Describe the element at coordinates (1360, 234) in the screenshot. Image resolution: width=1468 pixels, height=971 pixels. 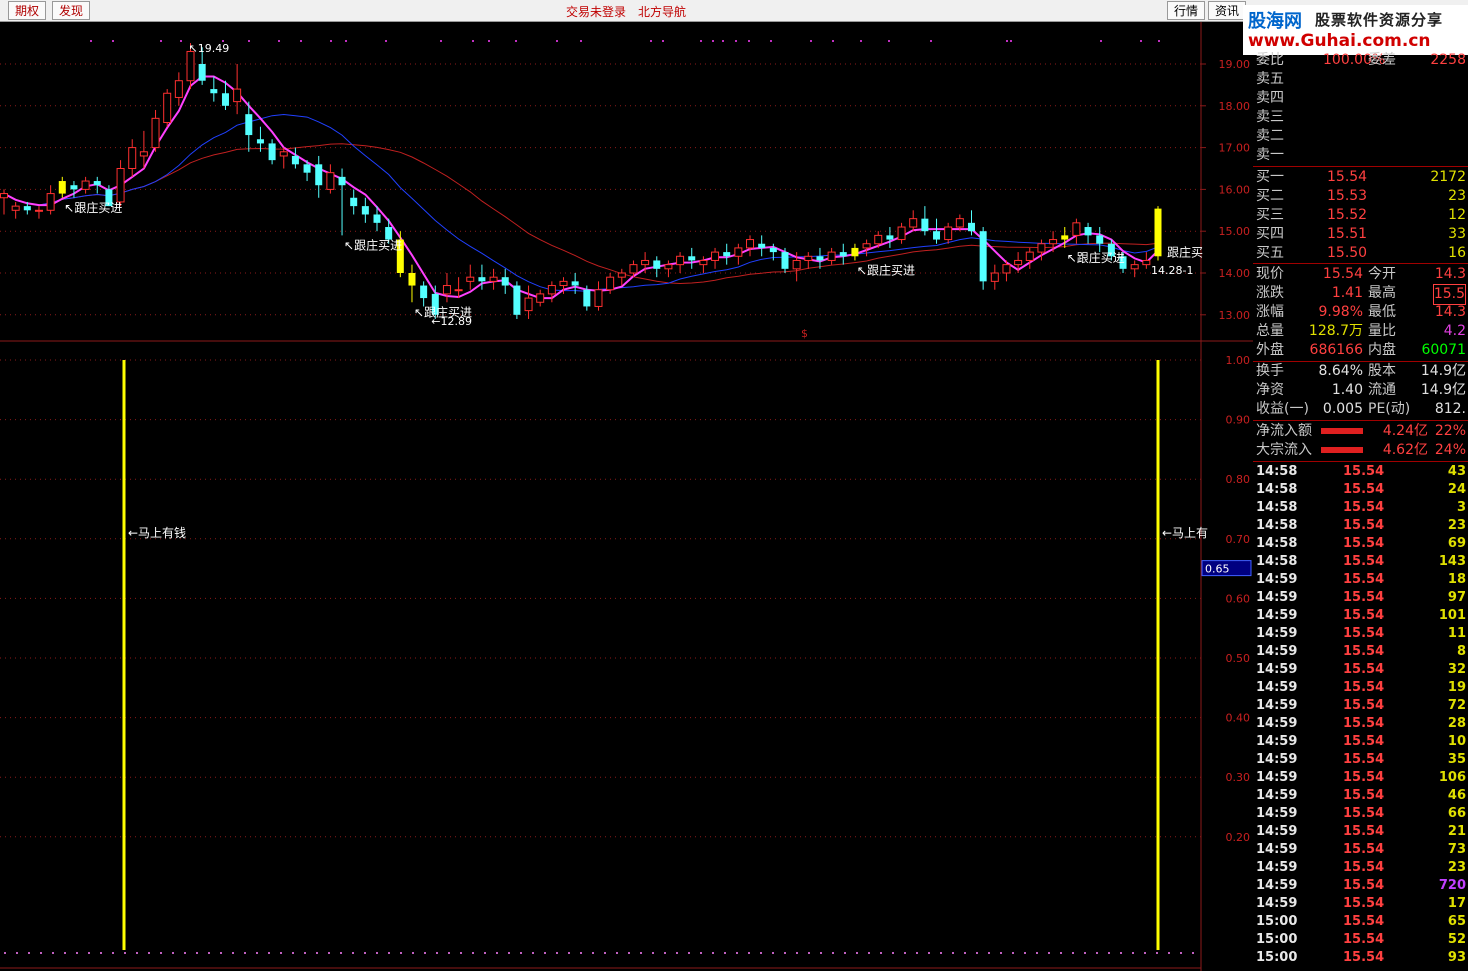
I see `buy-level-row: 买四 15.51 33` at that location.